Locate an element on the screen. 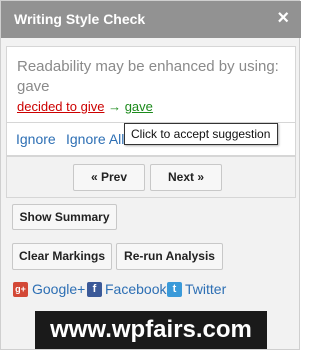 The image size is (320, 350). ignore-all-link: Ignore All is located at coordinates (95, 139).